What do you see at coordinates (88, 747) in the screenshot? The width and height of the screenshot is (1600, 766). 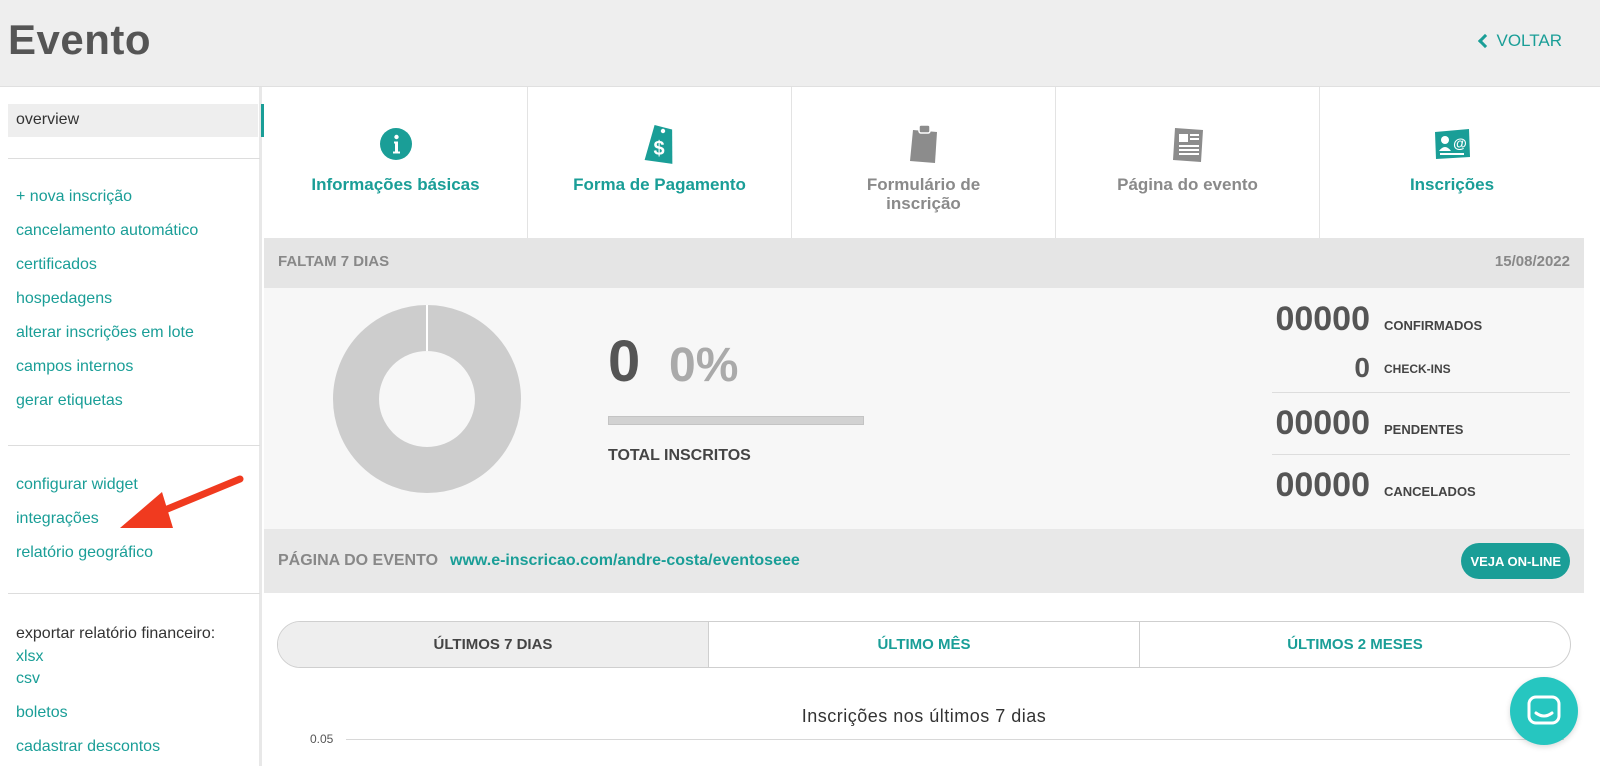 I see `sidebar-item-cadastrar-descontos: cadastrar descontos` at bounding box center [88, 747].